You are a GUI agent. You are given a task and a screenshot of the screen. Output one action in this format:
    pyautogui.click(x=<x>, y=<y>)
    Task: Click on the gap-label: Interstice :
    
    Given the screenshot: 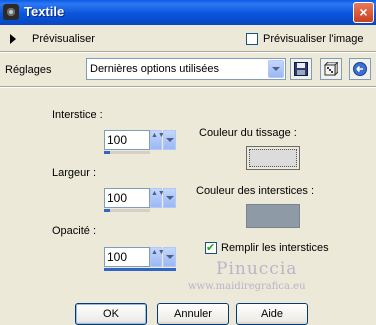 What is the action you would take?
    pyautogui.click(x=77, y=115)
    